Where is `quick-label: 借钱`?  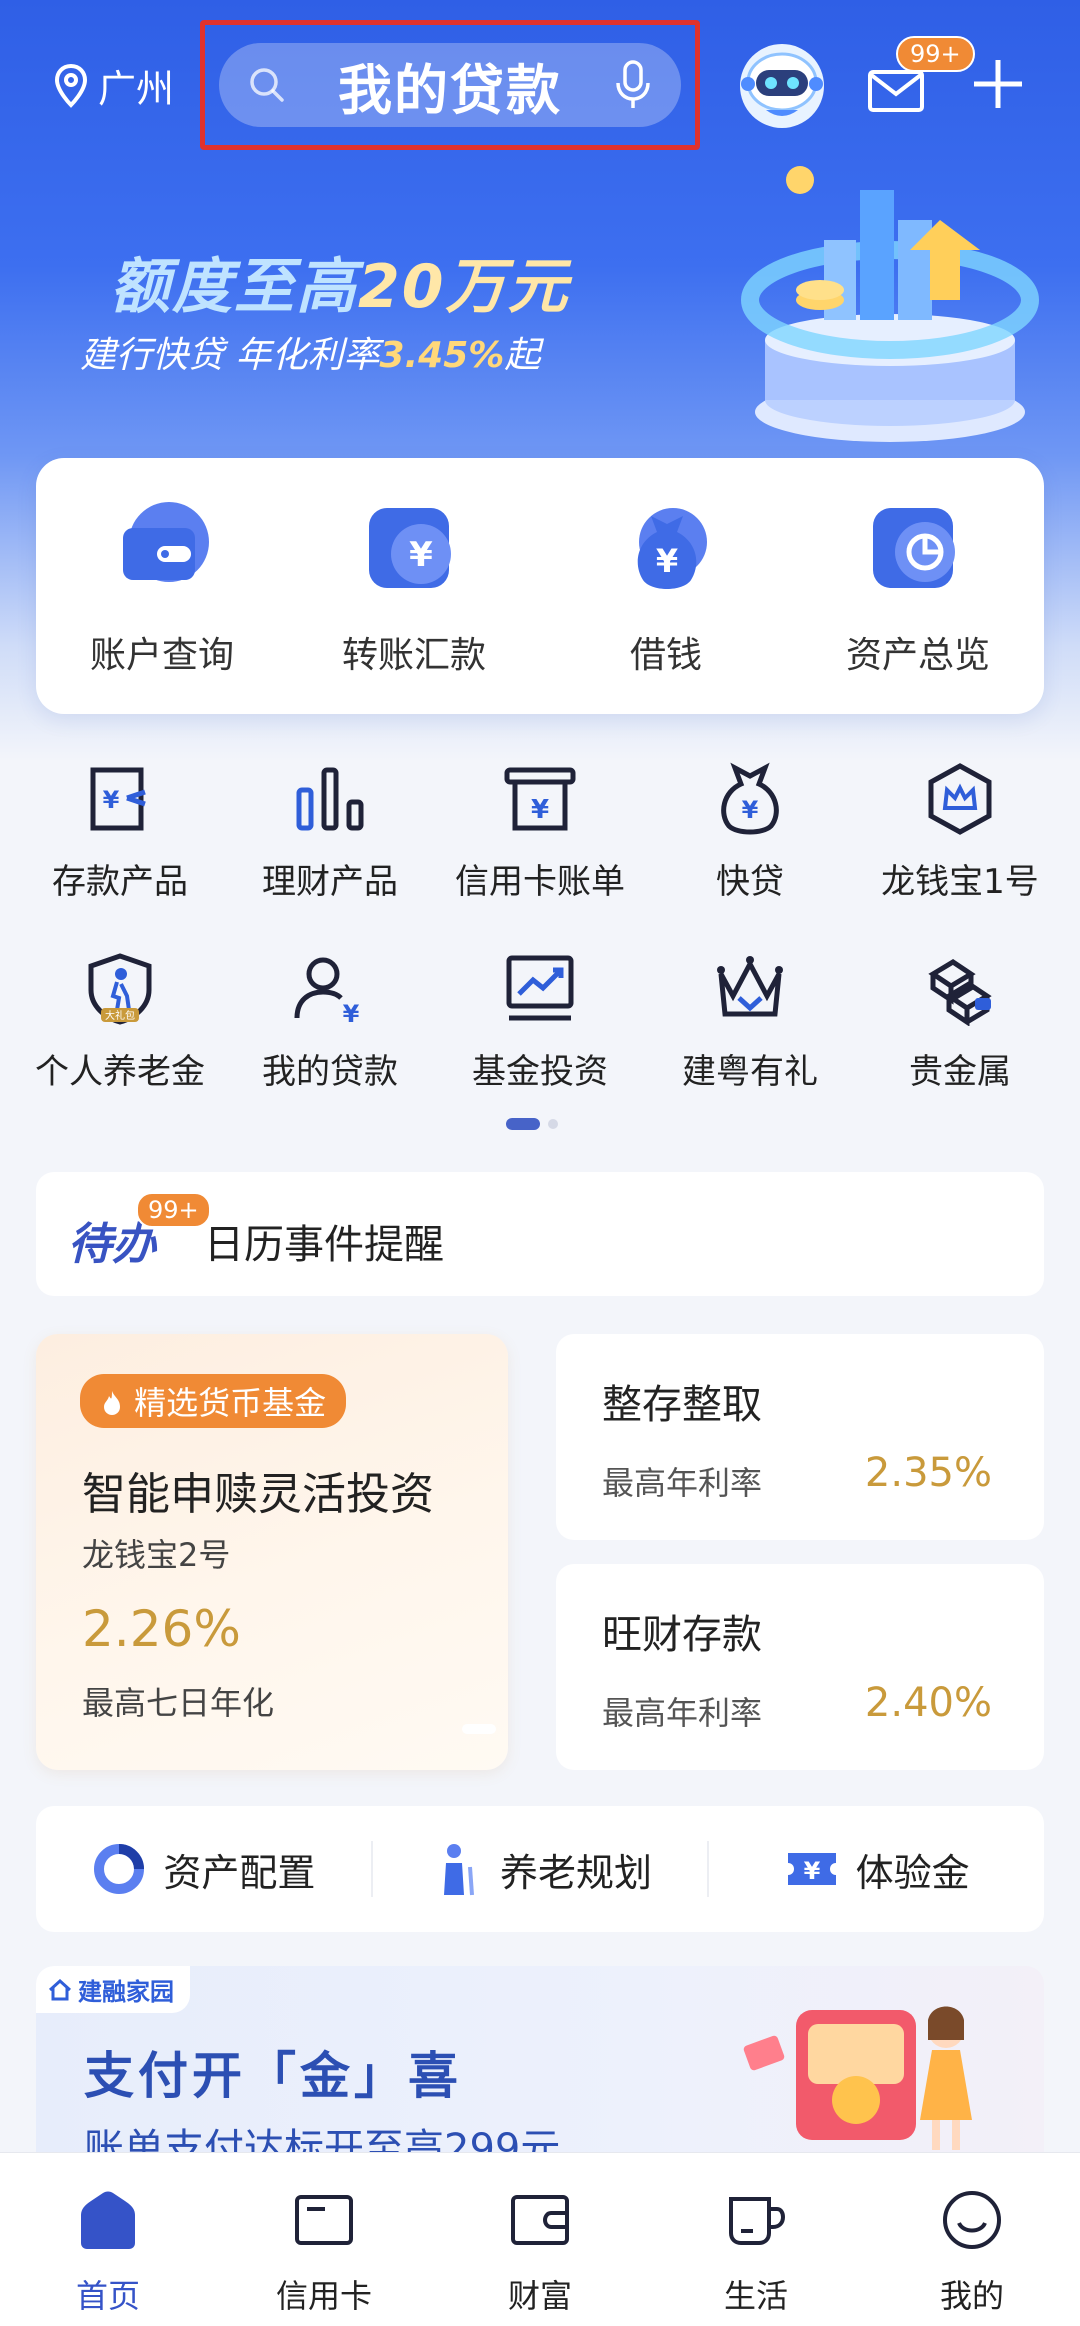
quick-label: 借钱 is located at coordinates (665, 655).